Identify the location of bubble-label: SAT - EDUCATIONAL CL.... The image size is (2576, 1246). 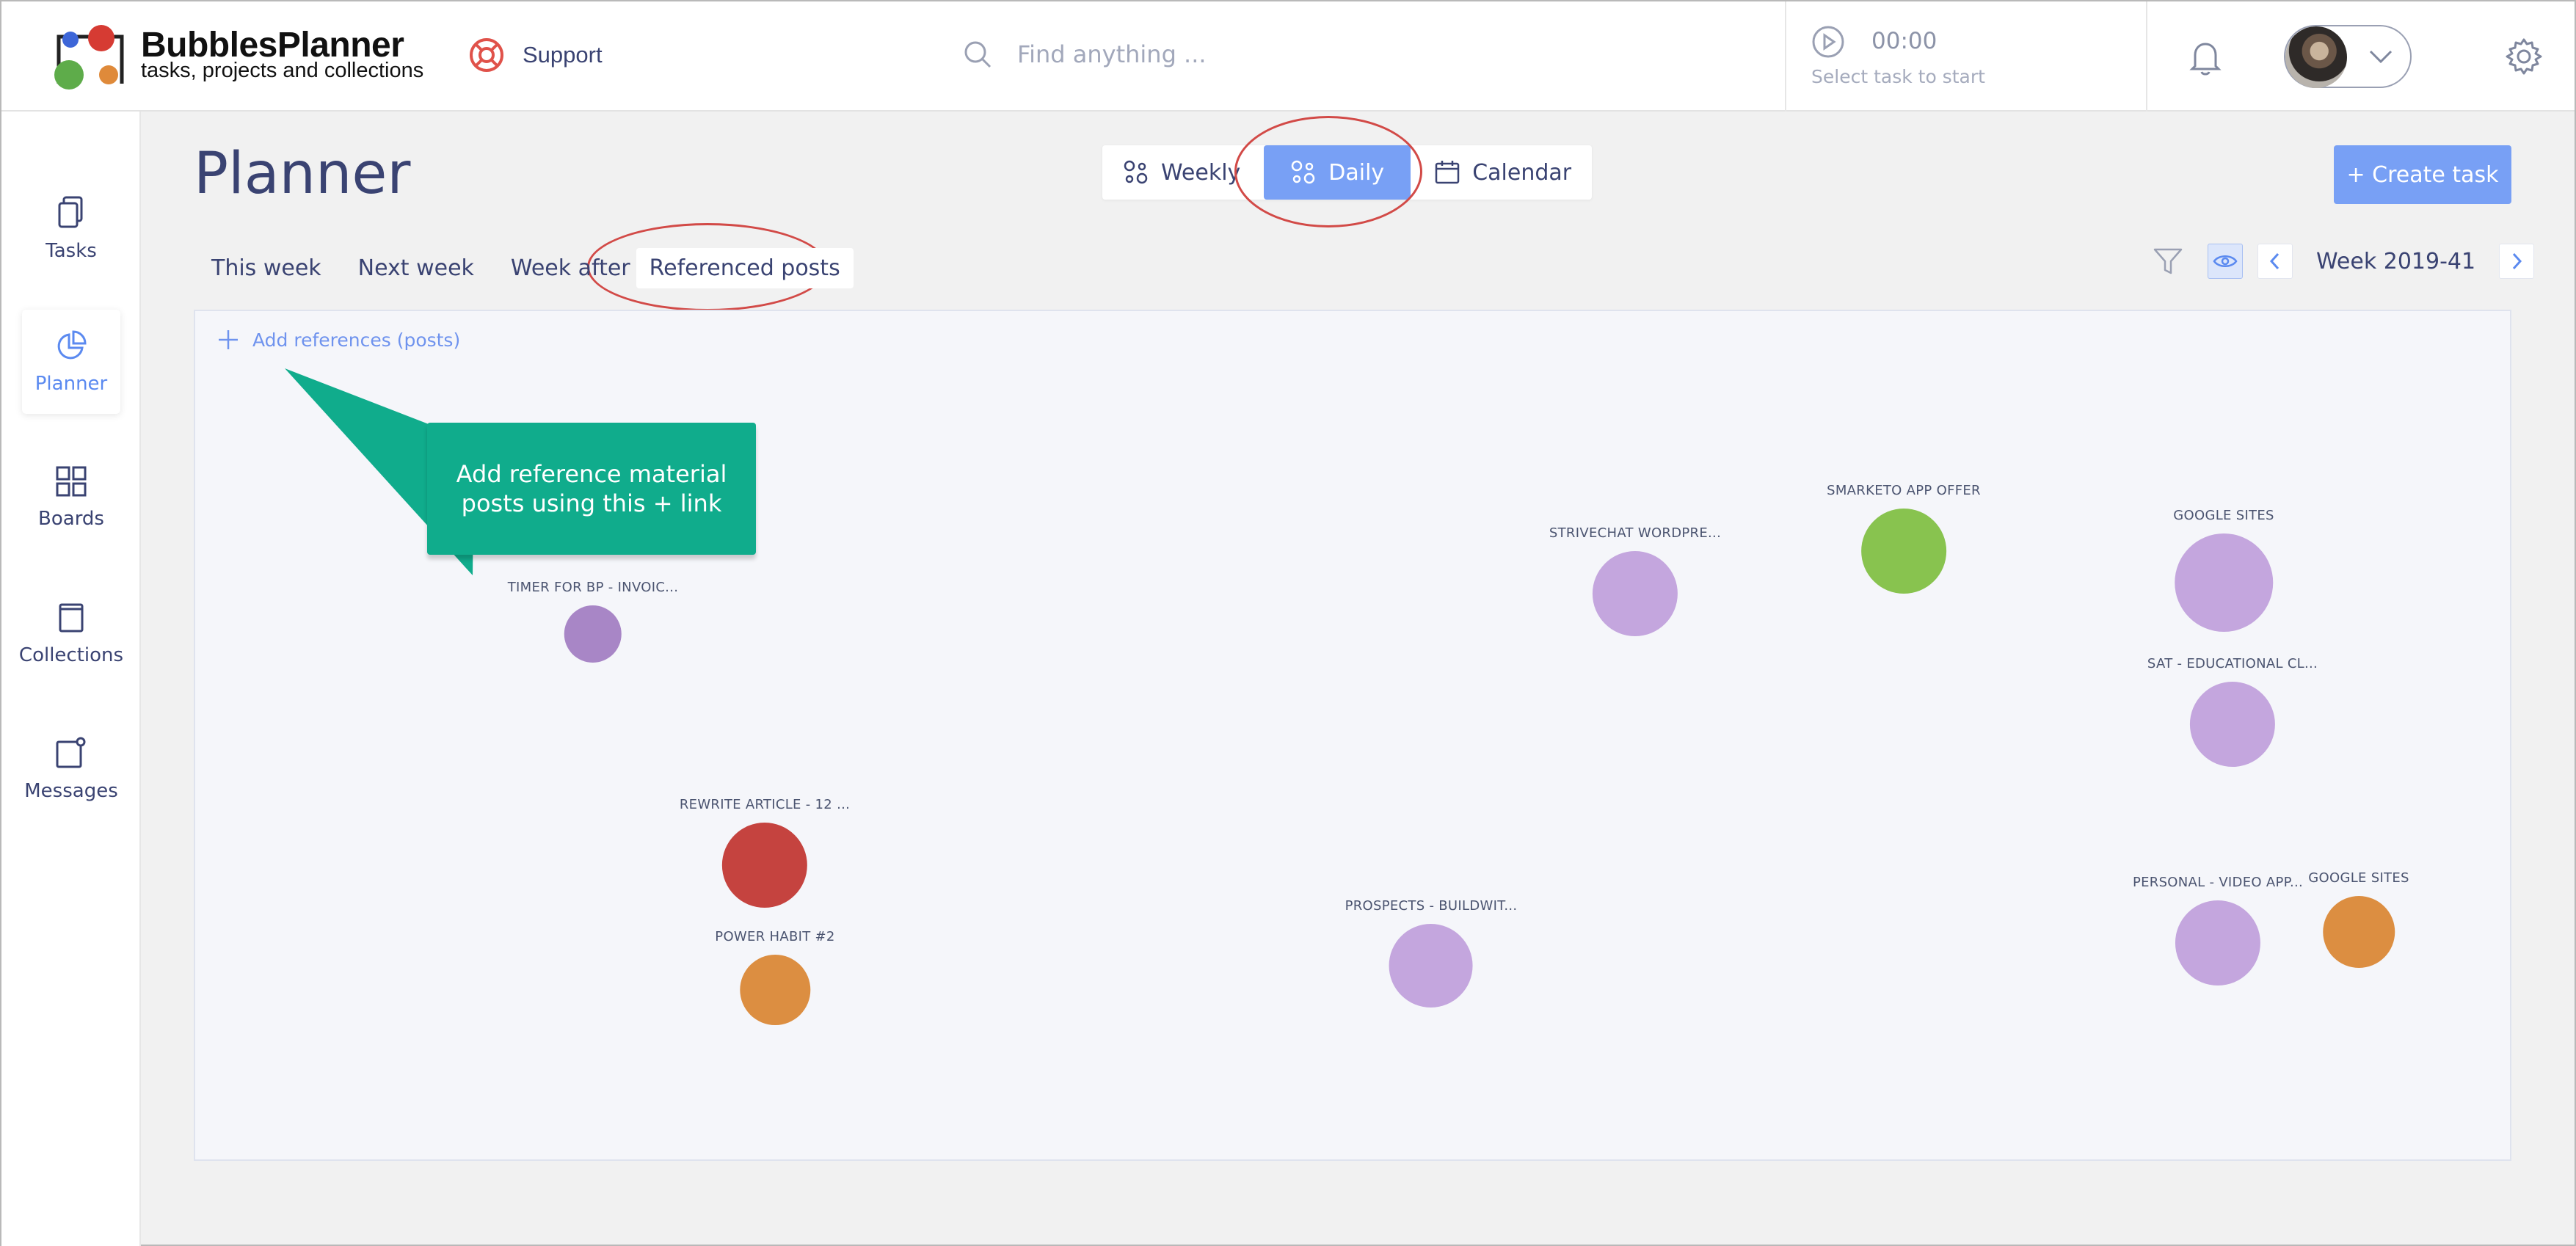
(2232, 663).